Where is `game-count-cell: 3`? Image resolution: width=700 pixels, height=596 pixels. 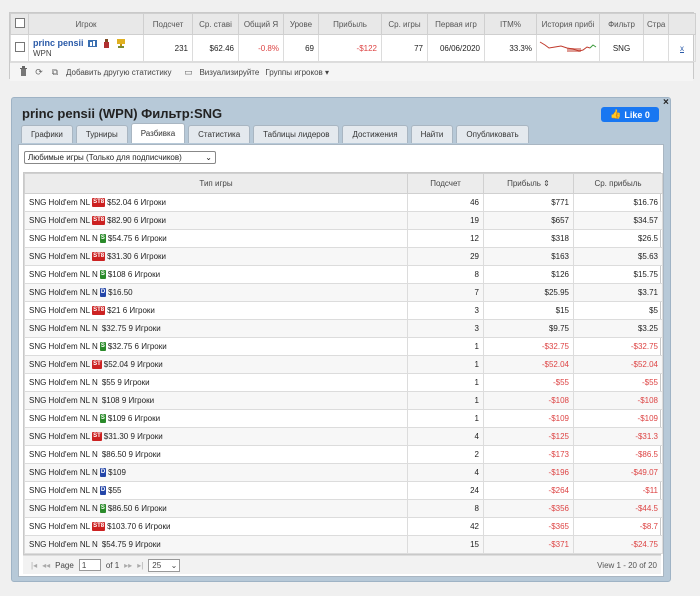
game-count-cell: 3 is located at coordinates (445, 310).